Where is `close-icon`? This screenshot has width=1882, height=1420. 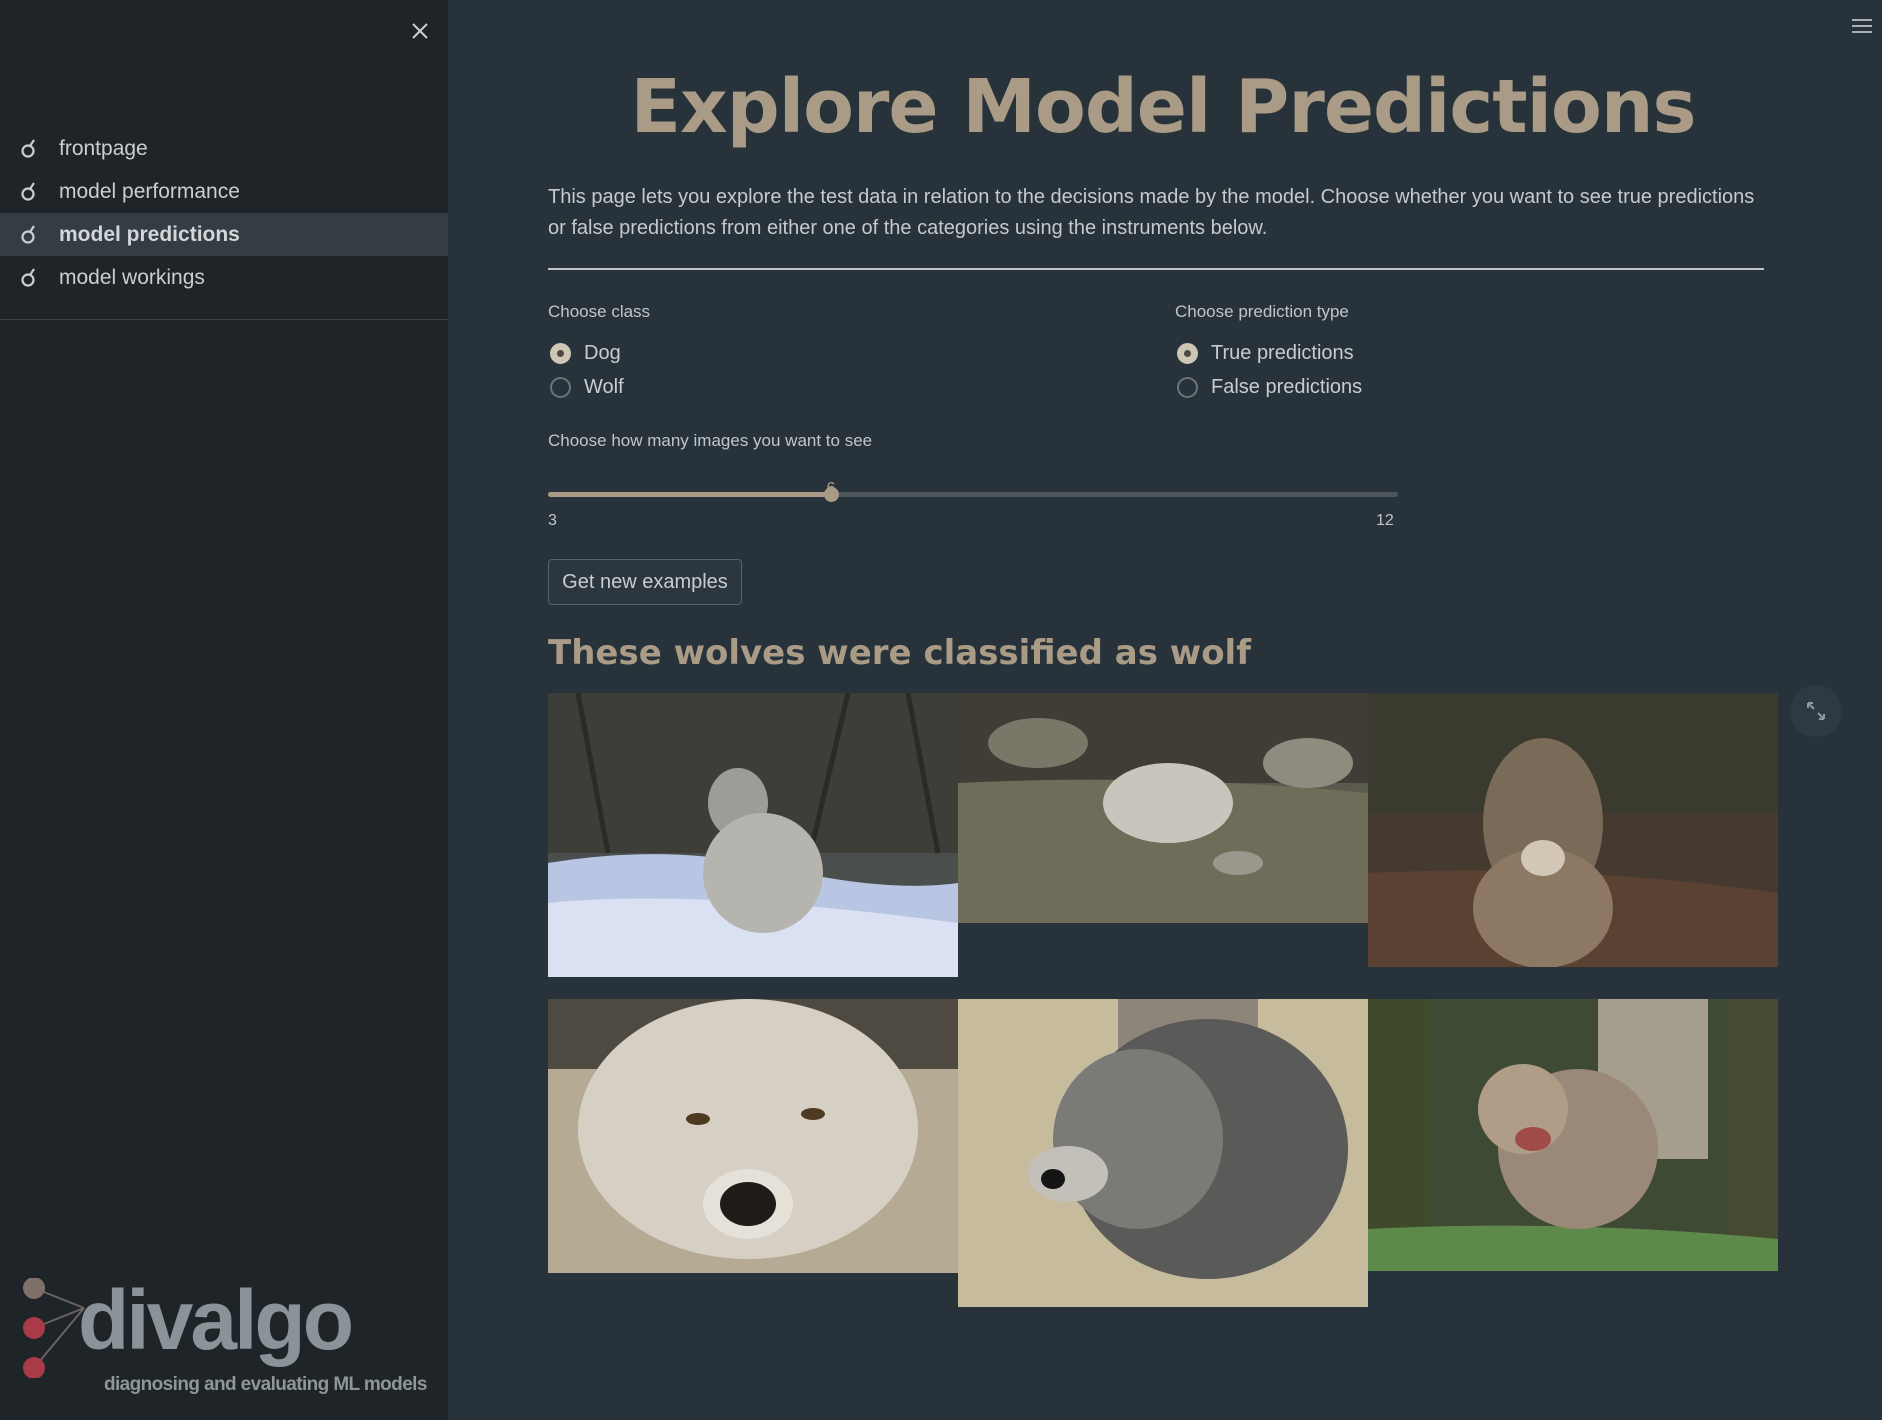 close-icon is located at coordinates (420, 31).